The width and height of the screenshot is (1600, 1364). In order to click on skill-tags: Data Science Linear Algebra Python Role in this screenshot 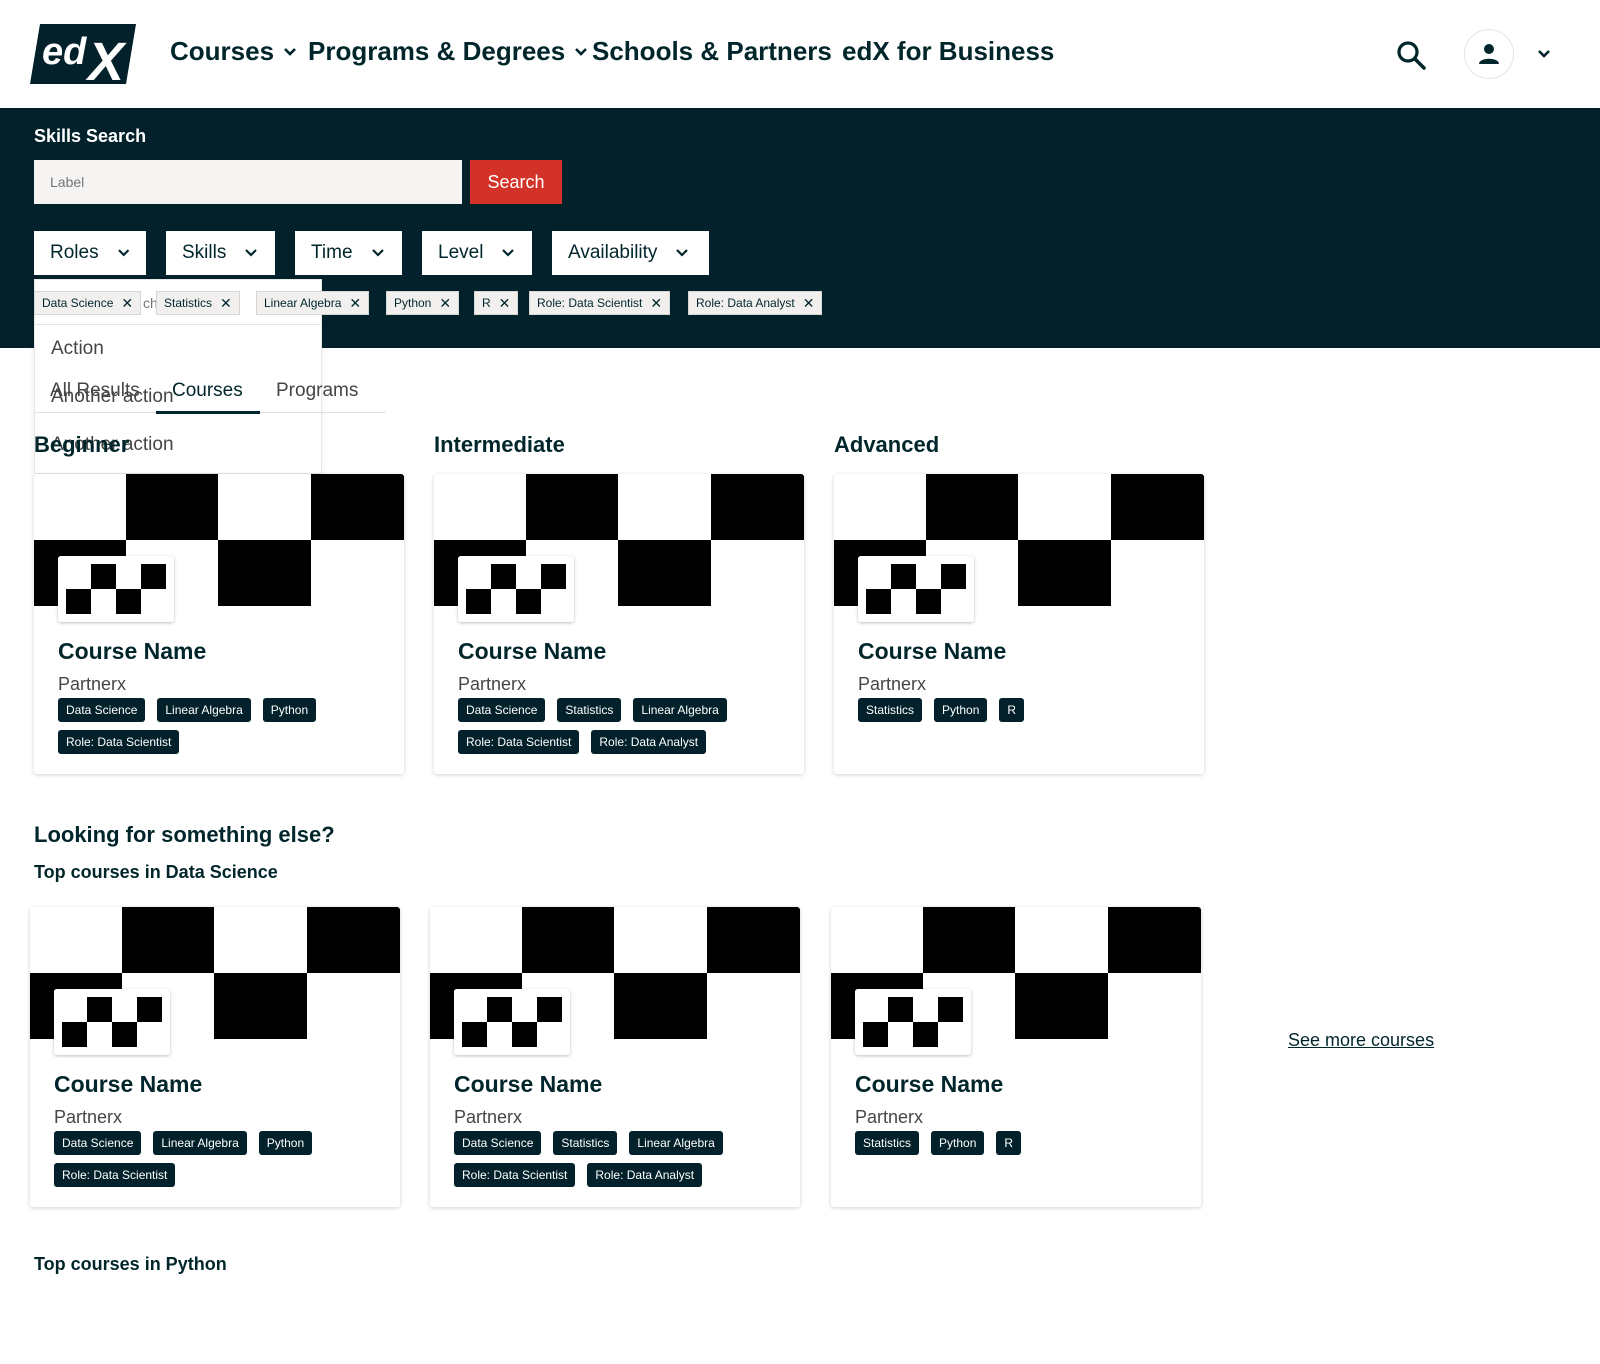, I will do `click(223, 726)`.